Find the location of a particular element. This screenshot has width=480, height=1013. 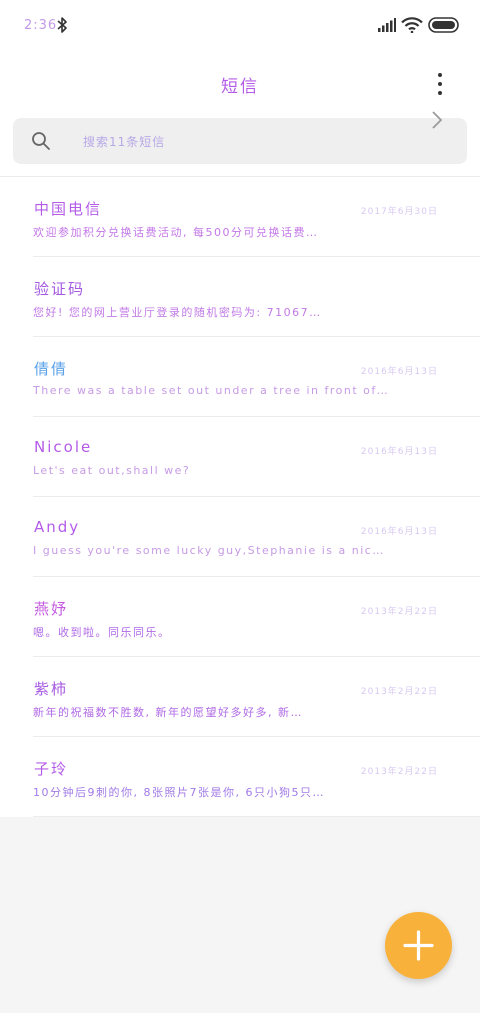

plus-icon is located at coordinates (418, 945).